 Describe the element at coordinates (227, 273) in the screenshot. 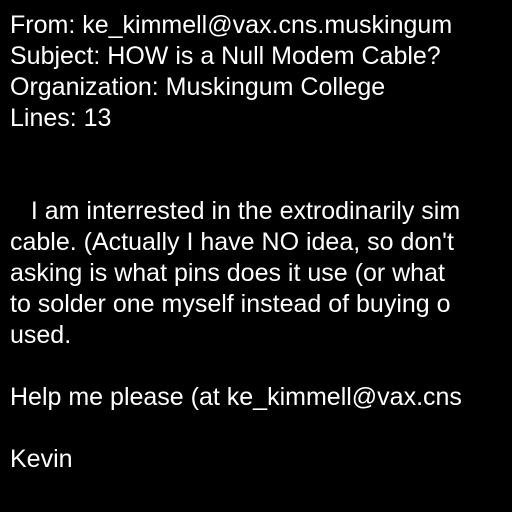

I see `body-line-3: asking is what pins does it use (or what` at that location.